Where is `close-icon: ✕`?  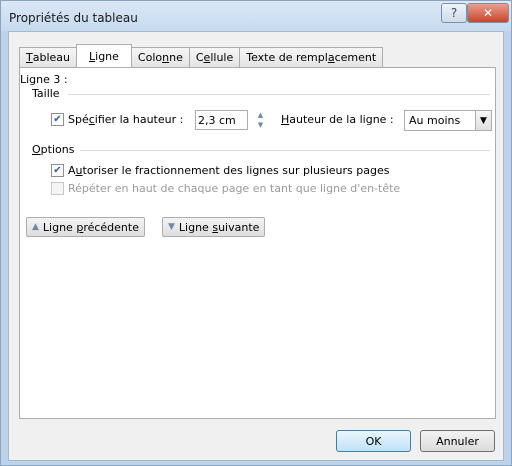
close-icon: ✕ is located at coordinates (488, 13).